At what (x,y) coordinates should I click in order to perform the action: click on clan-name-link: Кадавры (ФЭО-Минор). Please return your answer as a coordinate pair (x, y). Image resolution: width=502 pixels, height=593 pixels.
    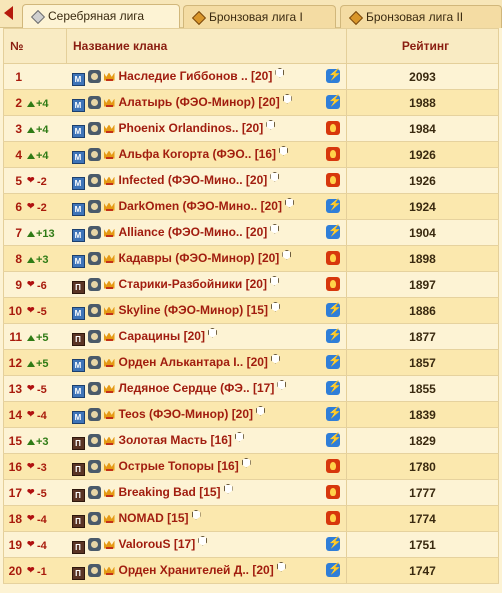
    Looking at the image, I should click on (187, 258).